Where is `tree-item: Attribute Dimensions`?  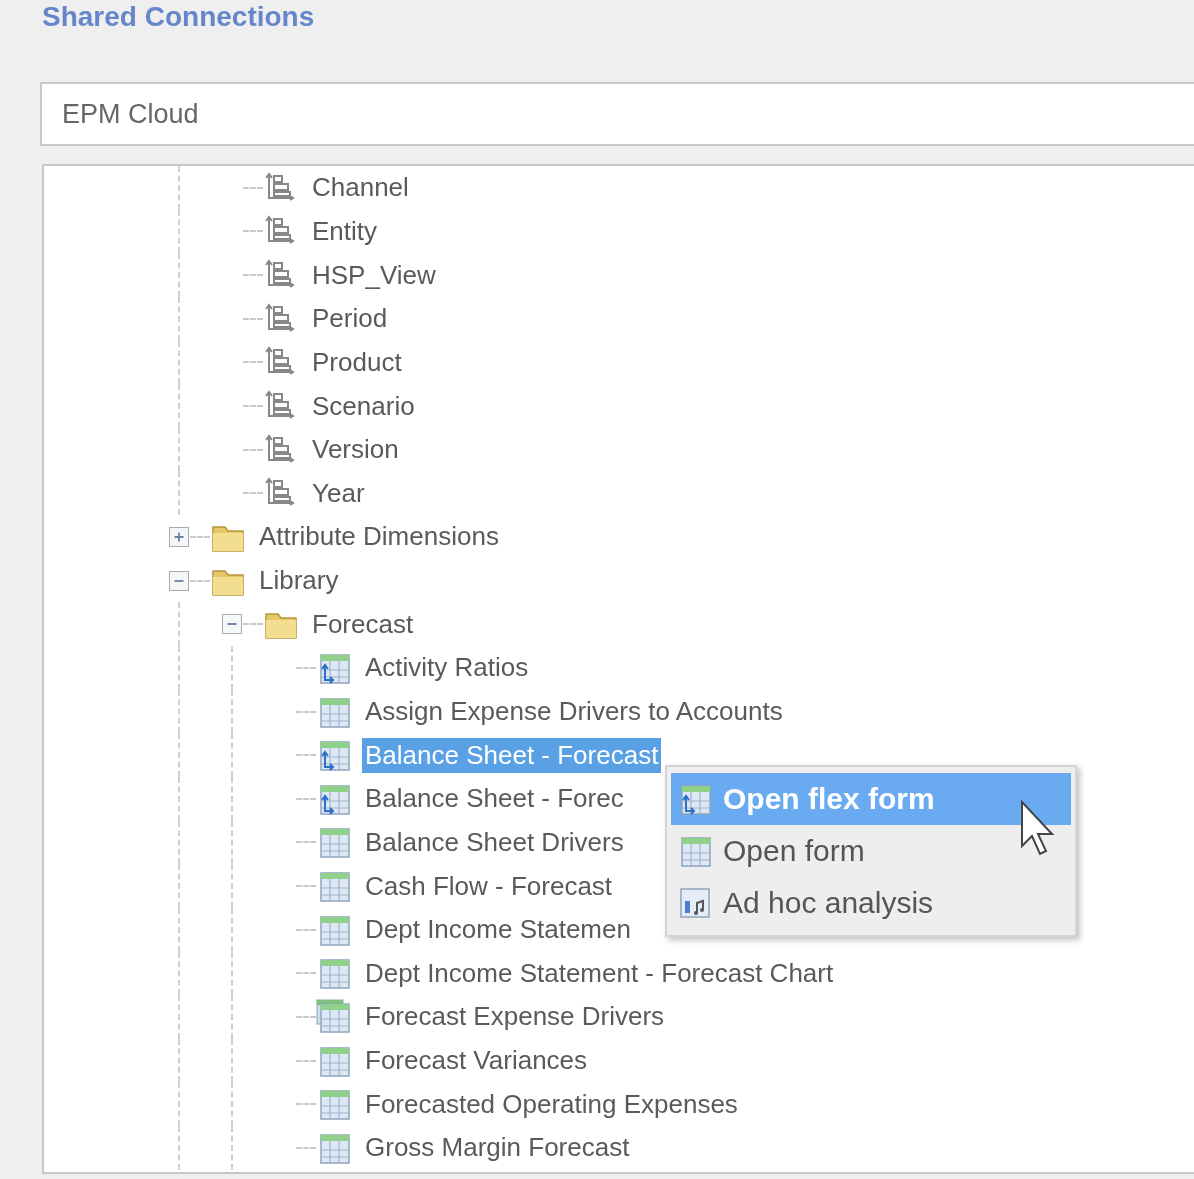 tree-item: Attribute Dimensions is located at coordinates (379, 537).